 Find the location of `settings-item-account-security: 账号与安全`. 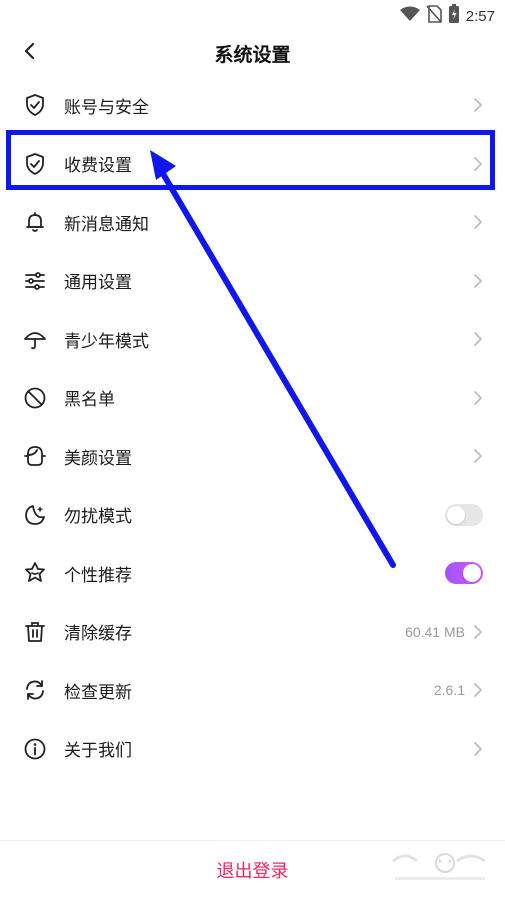

settings-item-account-security: 账号与安全 is located at coordinates (252, 105).